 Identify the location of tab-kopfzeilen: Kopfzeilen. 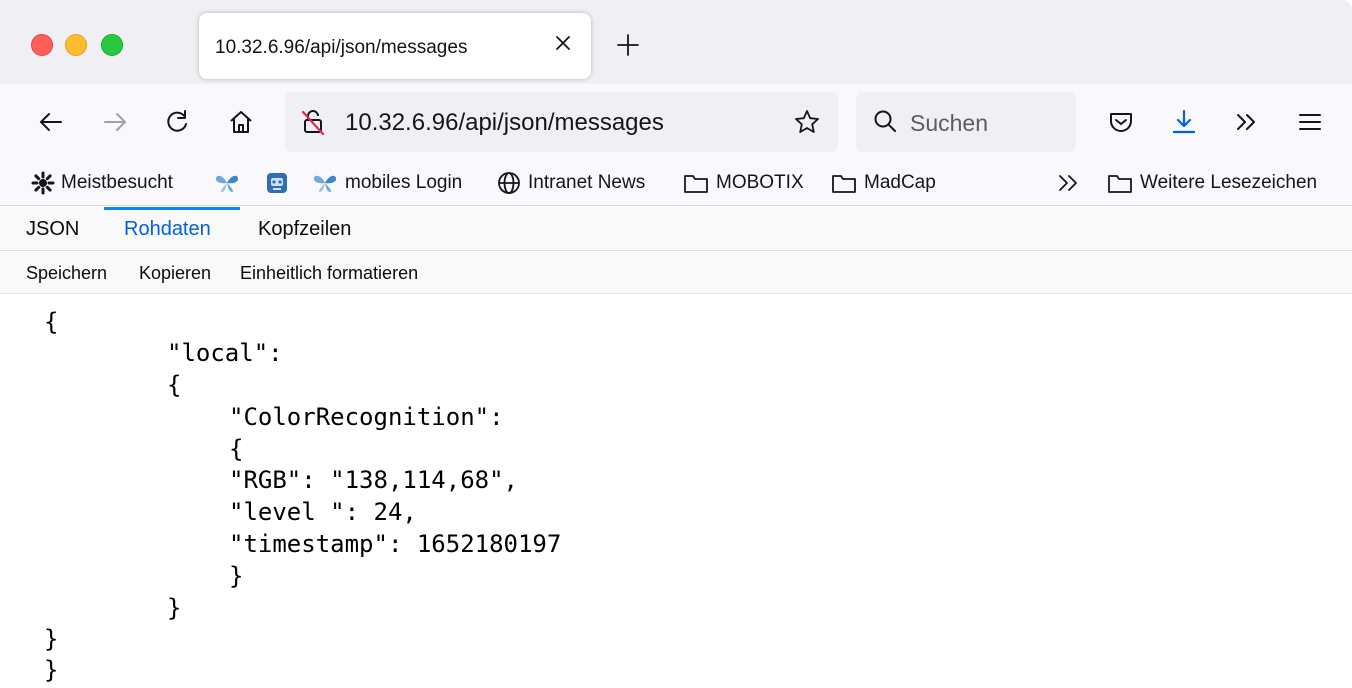
(304, 229).